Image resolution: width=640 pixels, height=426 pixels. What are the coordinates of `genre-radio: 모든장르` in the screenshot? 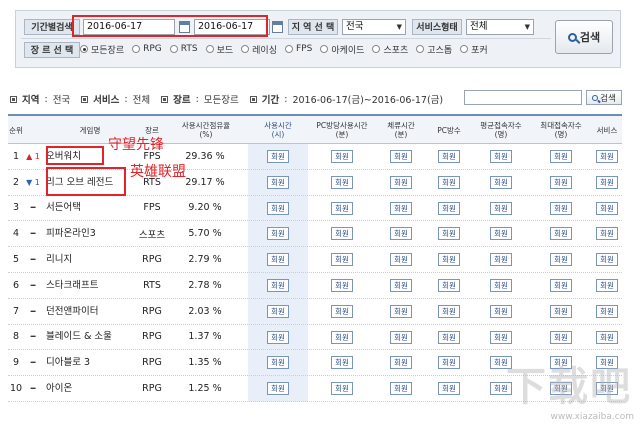 It's located at (102, 49).